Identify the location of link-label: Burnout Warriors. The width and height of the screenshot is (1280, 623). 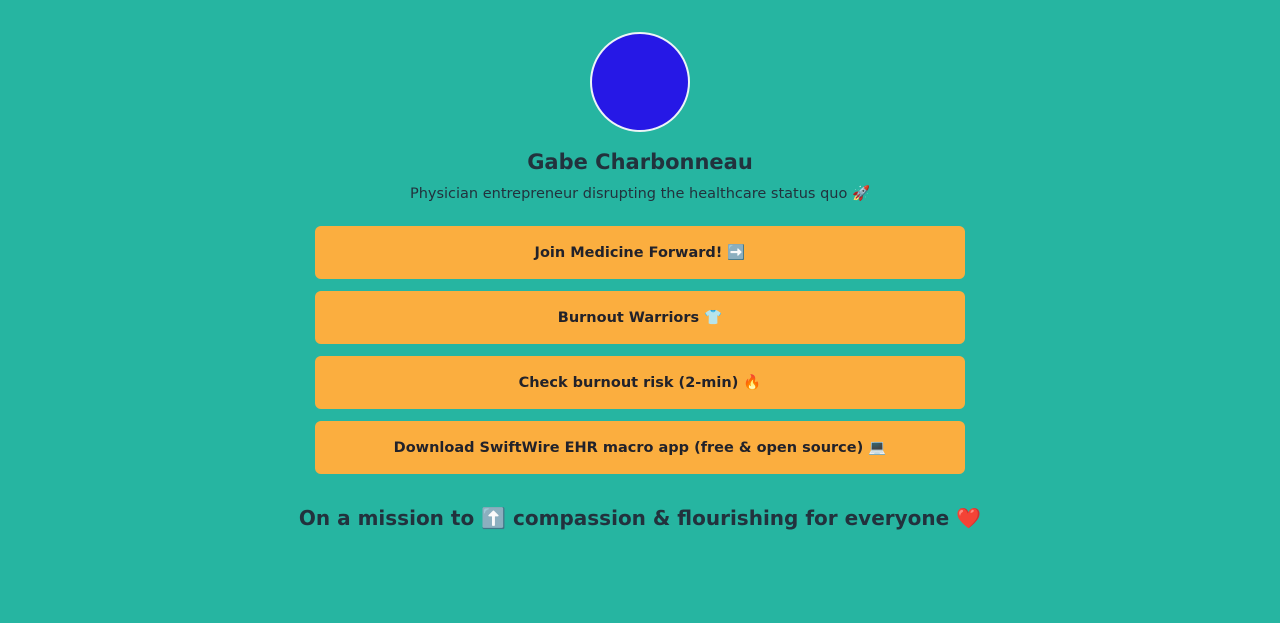
(628, 317).